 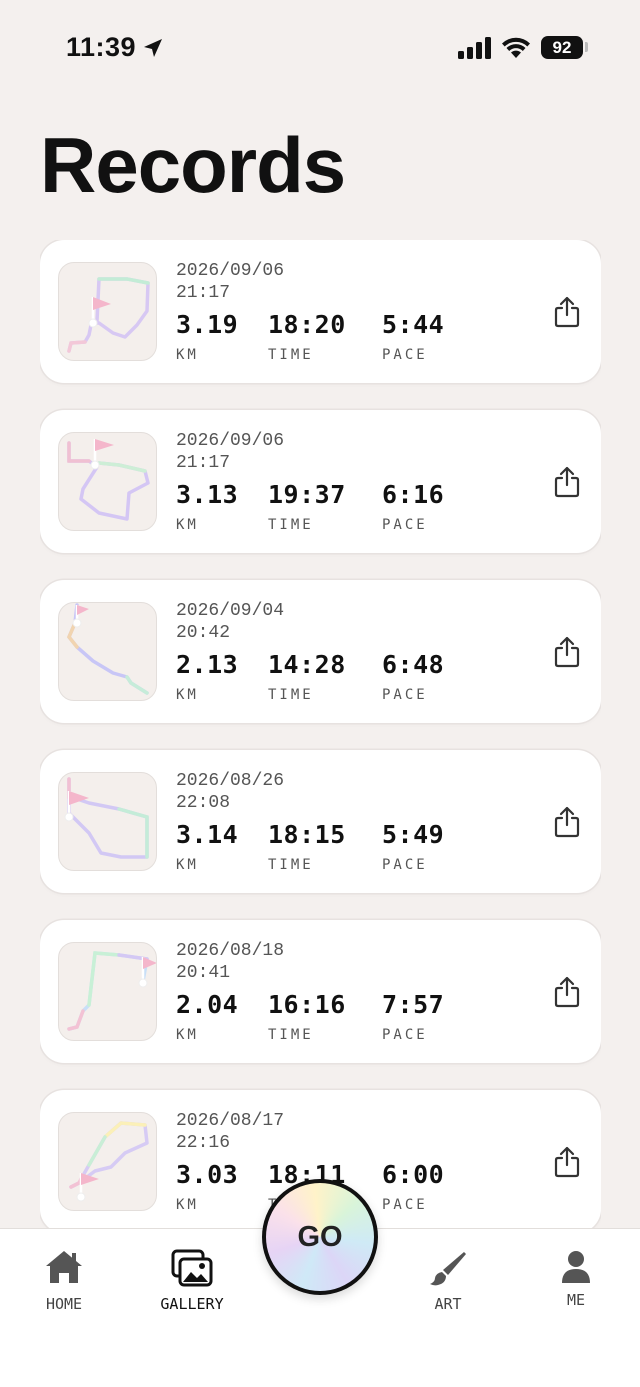 I want to click on pace-value: 7:57, so click(x=413, y=1004).